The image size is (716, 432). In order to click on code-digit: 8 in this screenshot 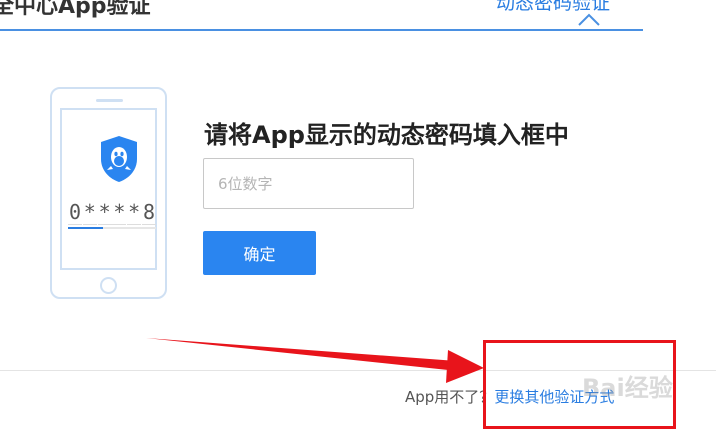, I will do `click(148, 212)`.